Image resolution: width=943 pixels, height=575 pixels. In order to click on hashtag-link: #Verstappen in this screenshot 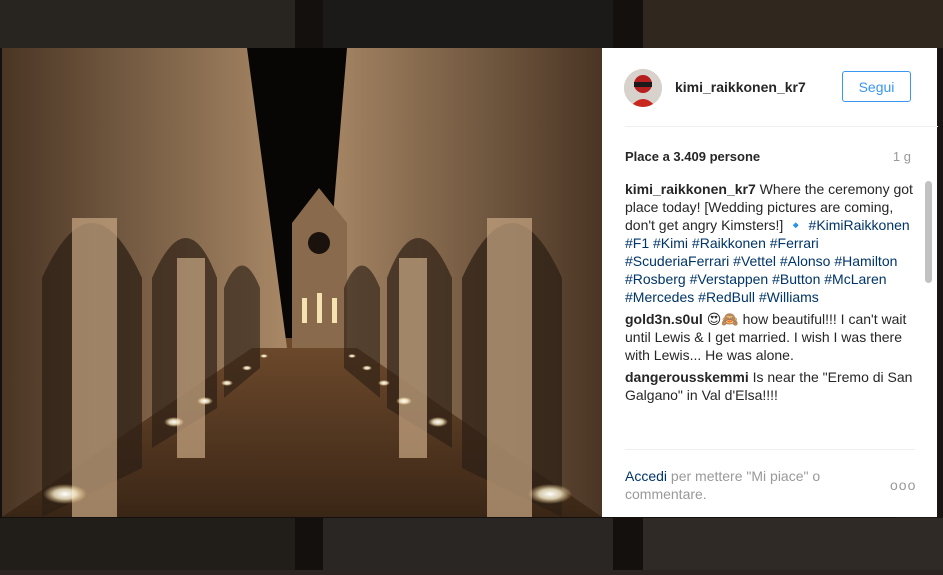, I will do `click(729, 279)`.